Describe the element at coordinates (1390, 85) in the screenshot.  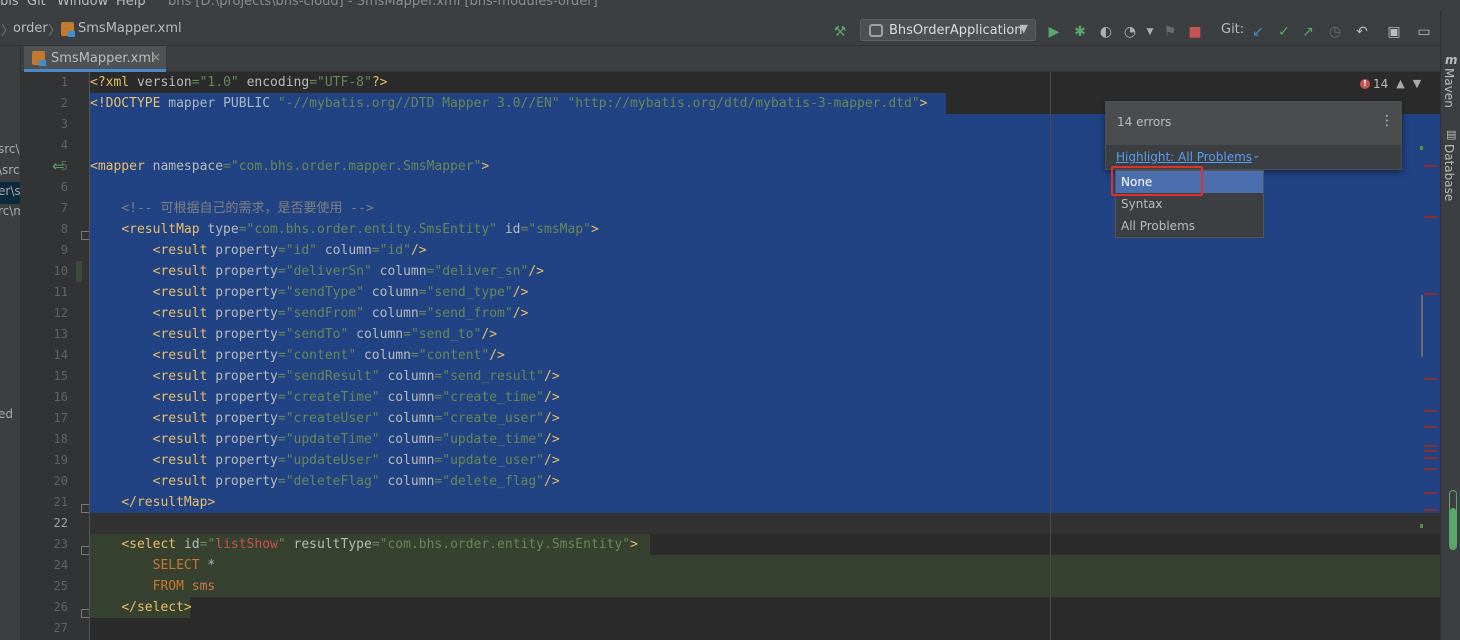
I see `inspection-widget: ! 14 ▲ ▼` at that location.